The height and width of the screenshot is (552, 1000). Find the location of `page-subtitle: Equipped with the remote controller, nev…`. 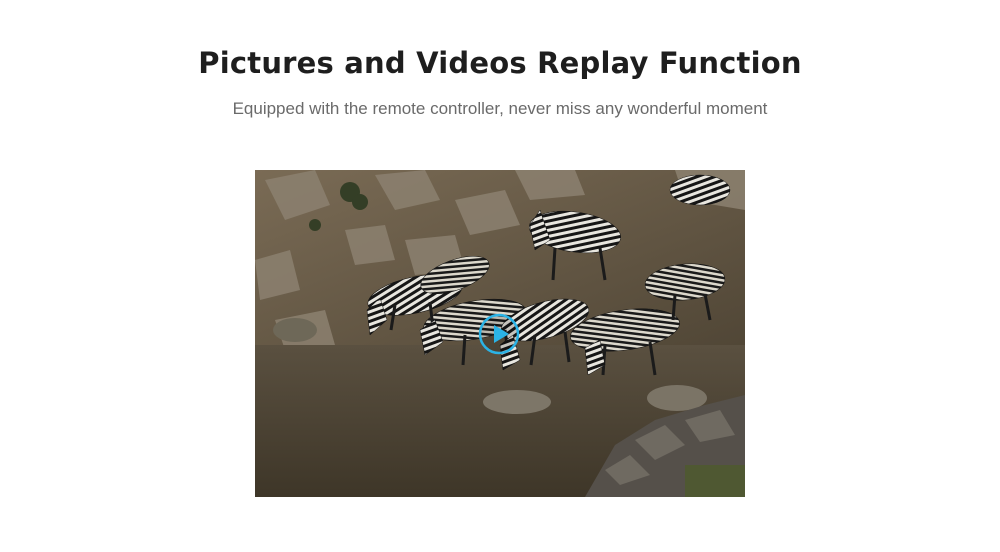

page-subtitle: Equipped with the remote controller, nev… is located at coordinates (500, 108).